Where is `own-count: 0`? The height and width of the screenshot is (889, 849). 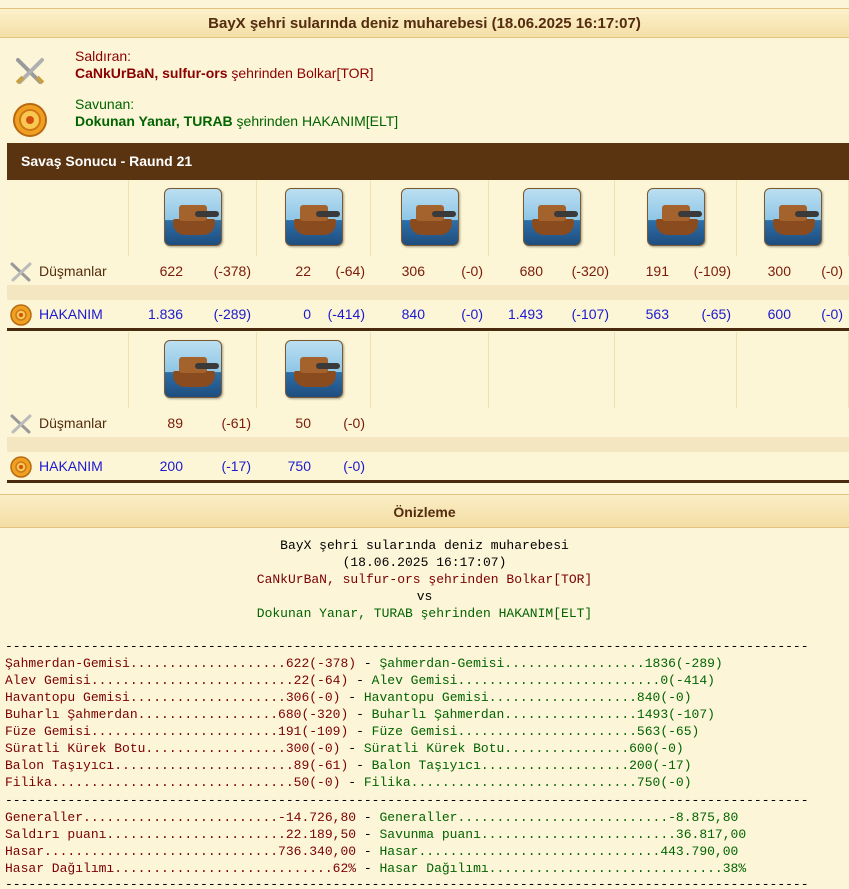
own-count: 0 is located at coordinates (307, 314).